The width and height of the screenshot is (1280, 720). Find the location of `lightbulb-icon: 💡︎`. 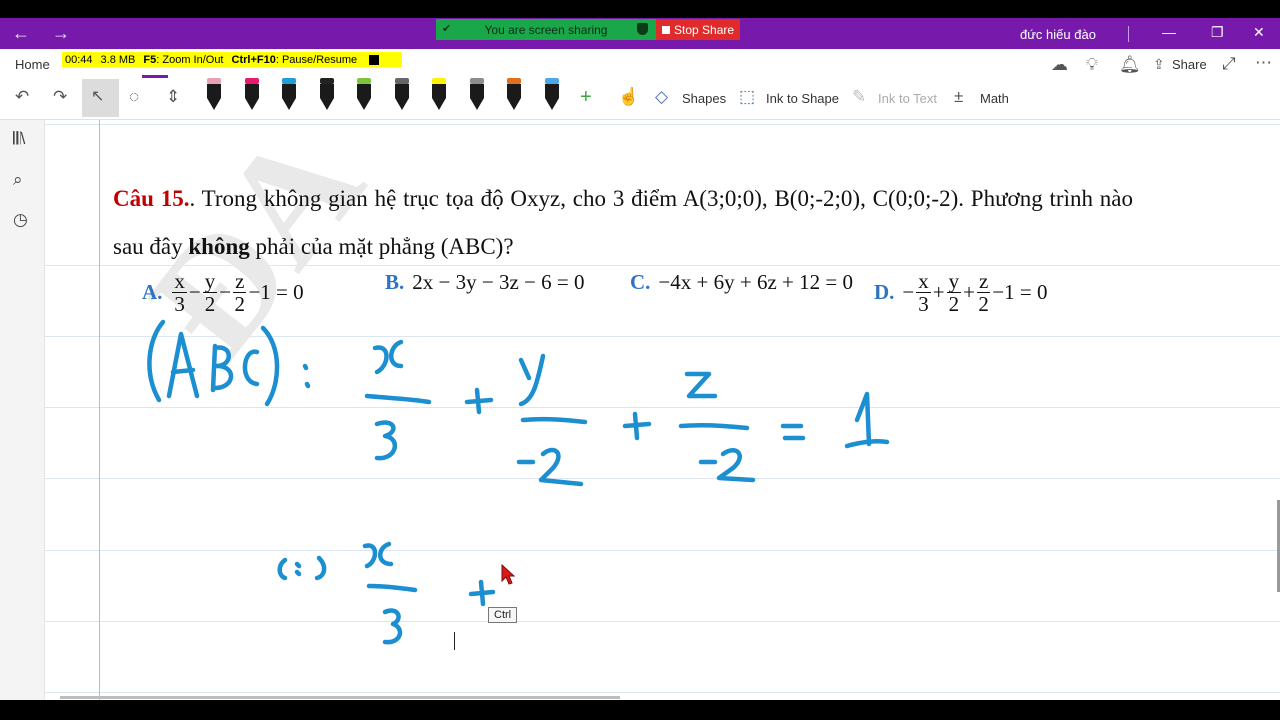

lightbulb-icon: 💡︎ is located at coordinates (1092, 65).